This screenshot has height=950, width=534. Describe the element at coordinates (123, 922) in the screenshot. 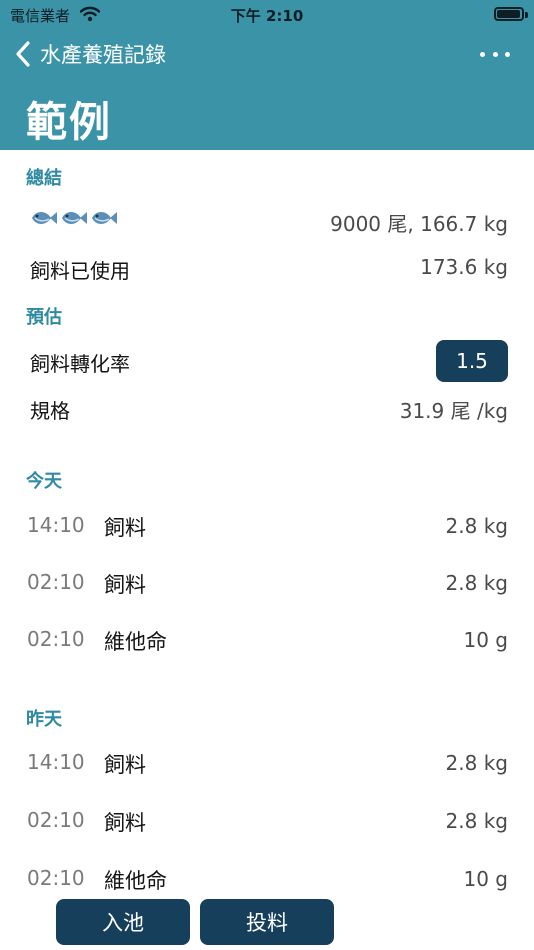

I see `stock-button: 入池` at that location.